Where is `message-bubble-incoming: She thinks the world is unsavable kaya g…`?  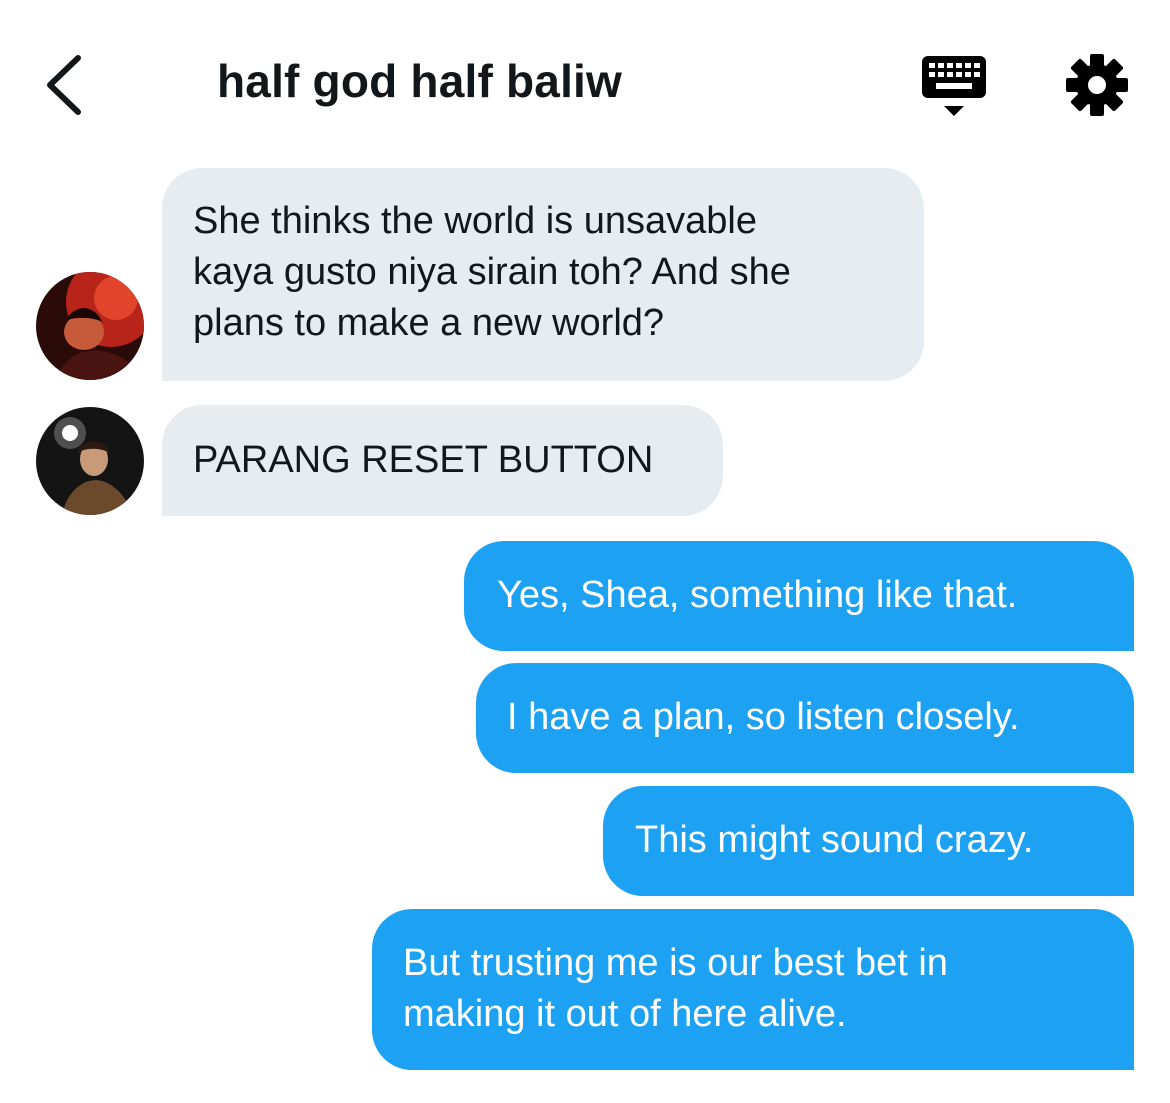
message-bubble-incoming: She thinks the world is unsavable kaya g… is located at coordinates (543, 274).